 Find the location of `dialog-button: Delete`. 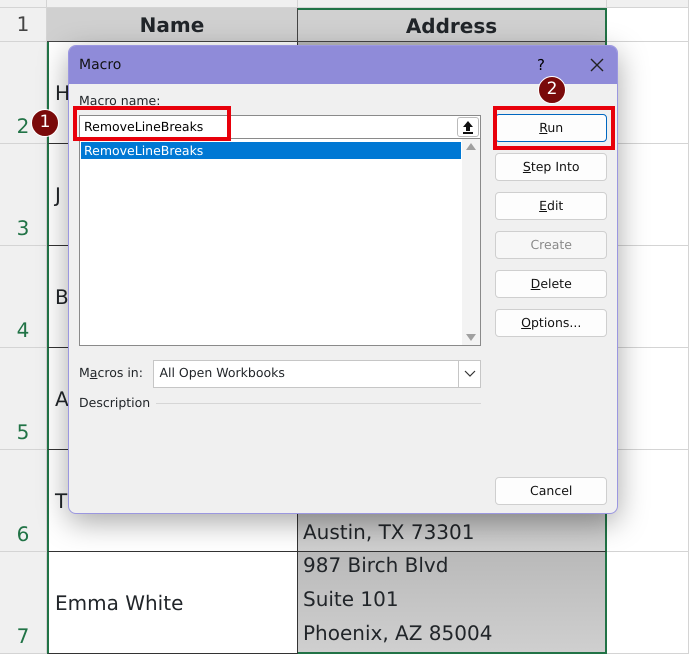

dialog-button: Delete is located at coordinates (551, 284).